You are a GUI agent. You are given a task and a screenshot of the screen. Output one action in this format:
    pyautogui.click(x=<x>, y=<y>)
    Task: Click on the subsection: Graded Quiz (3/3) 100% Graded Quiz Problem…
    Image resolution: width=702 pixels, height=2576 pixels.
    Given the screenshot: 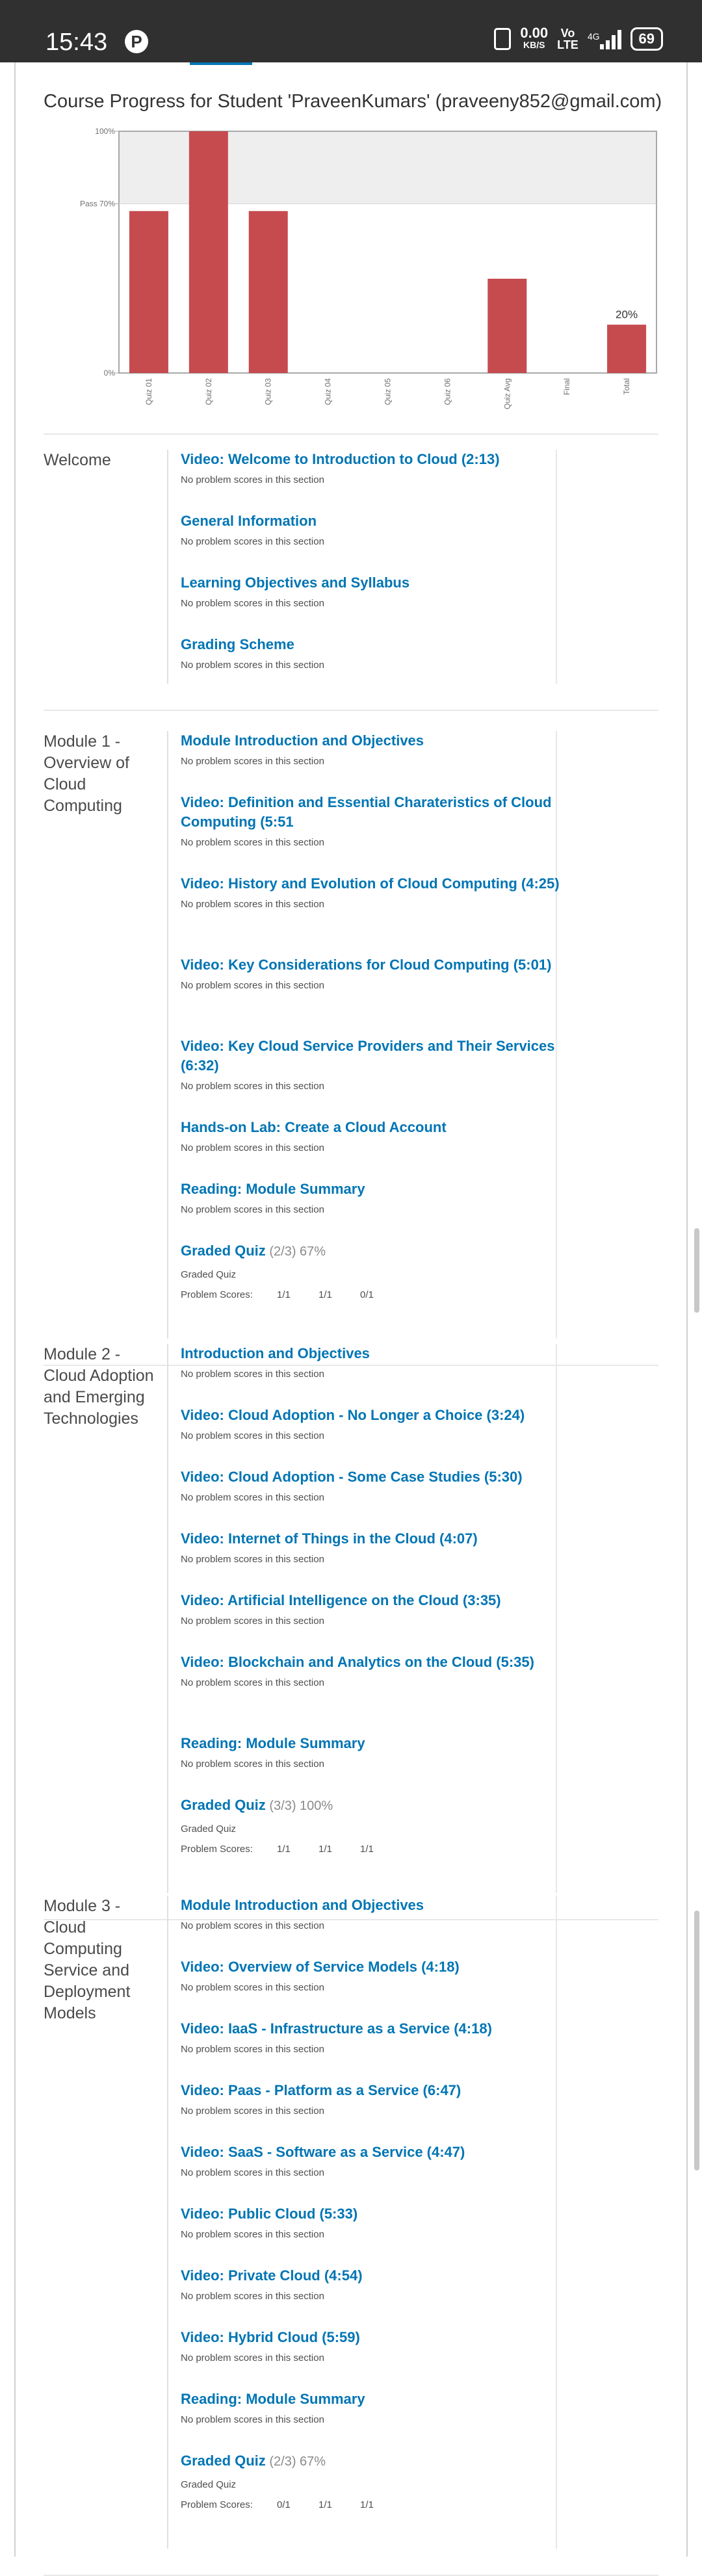 What is the action you would take?
    pyautogui.click(x=372, y=1826)
    